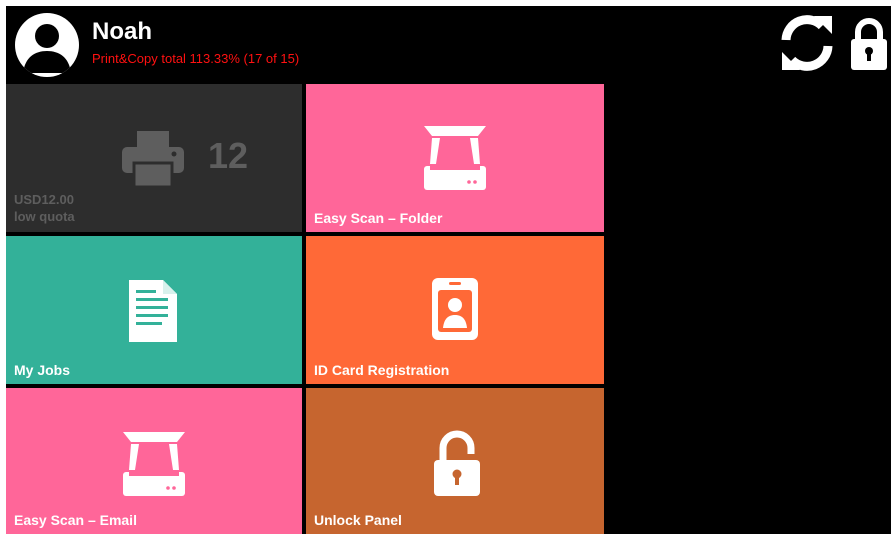 The image size is (891, 534). I want to click on refresh-button, so click(807, 43).